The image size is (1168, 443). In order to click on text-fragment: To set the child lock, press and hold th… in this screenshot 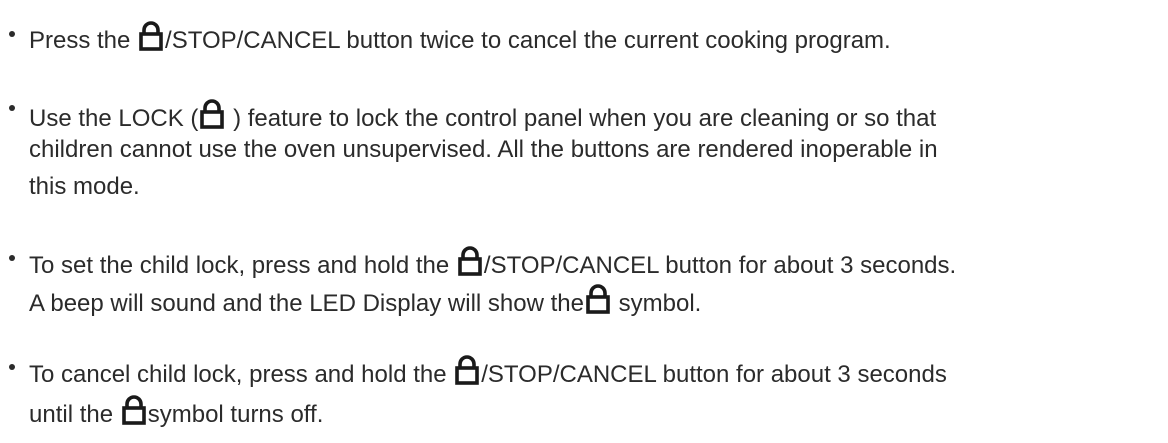, I will do `click(242, 265)`.